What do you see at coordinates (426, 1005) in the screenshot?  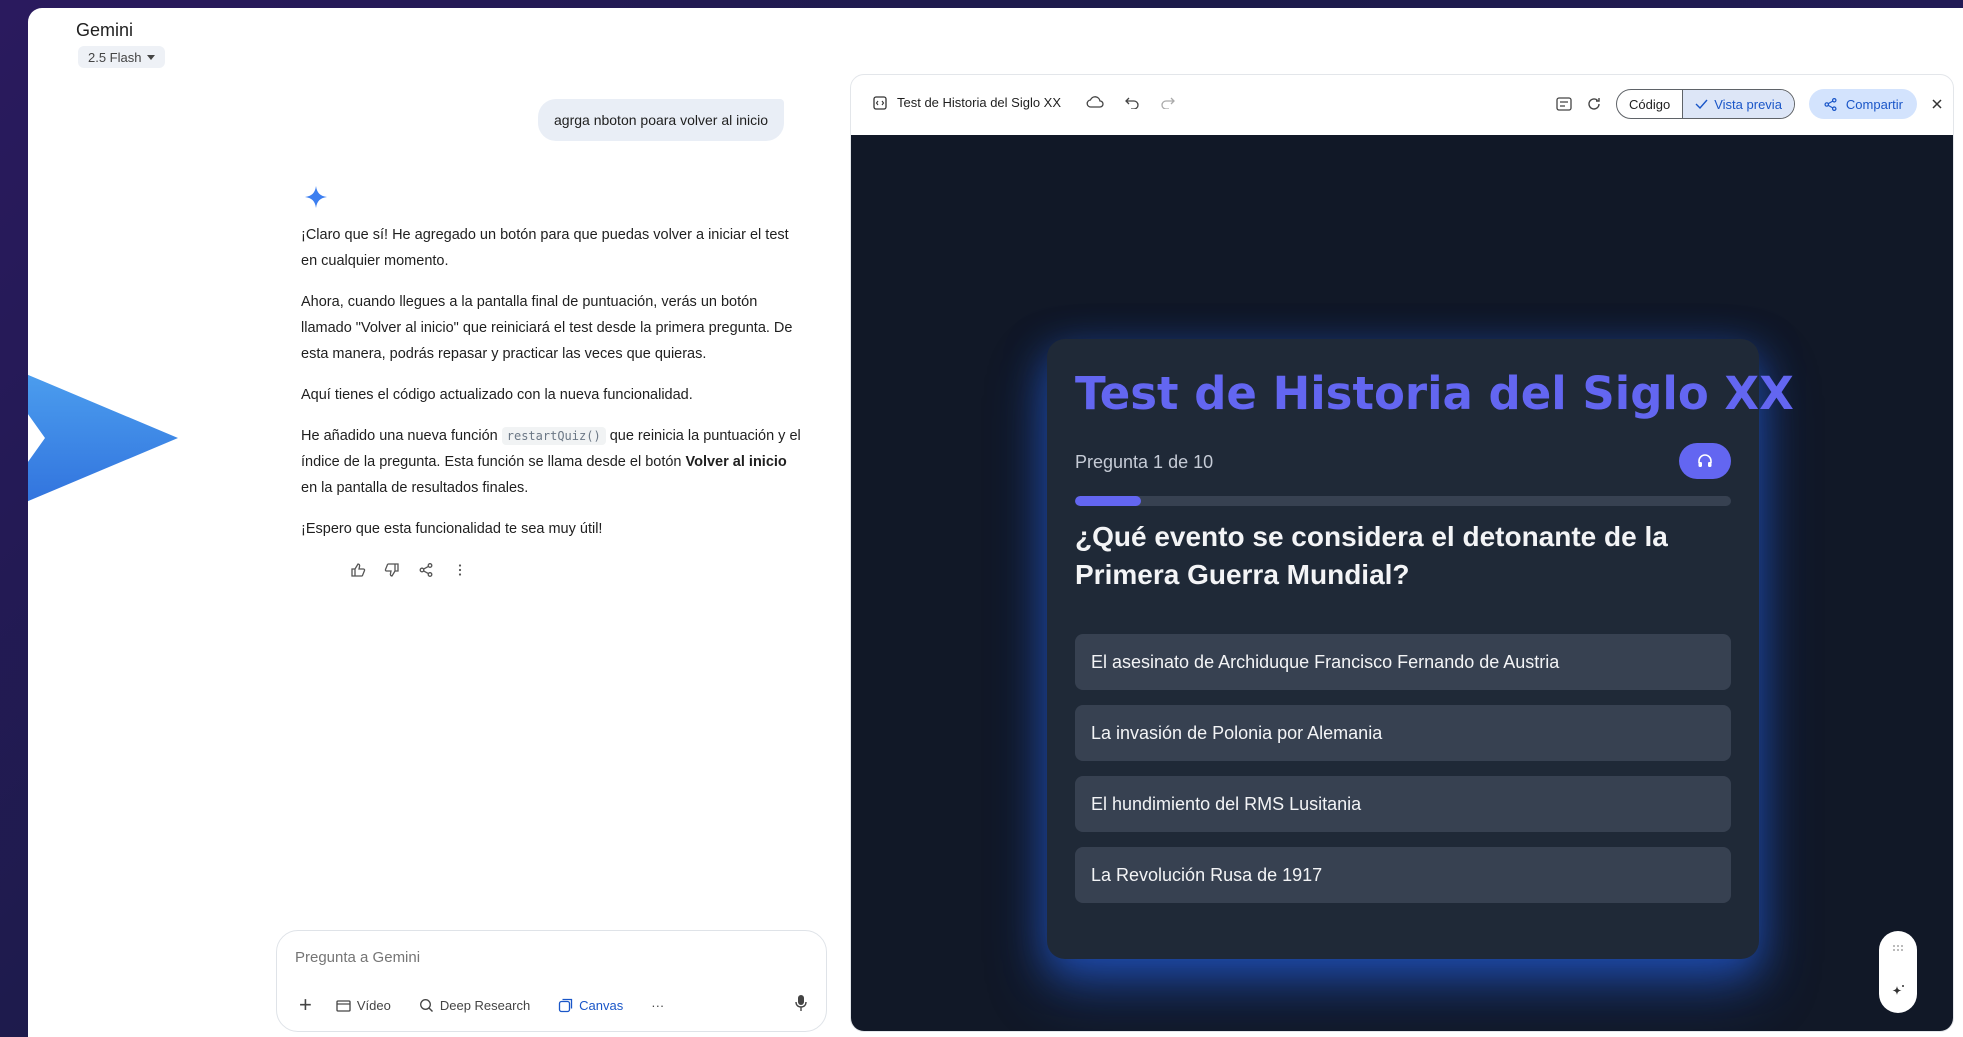 I see `deep-research-icon` at bounding box center [426, 1005].